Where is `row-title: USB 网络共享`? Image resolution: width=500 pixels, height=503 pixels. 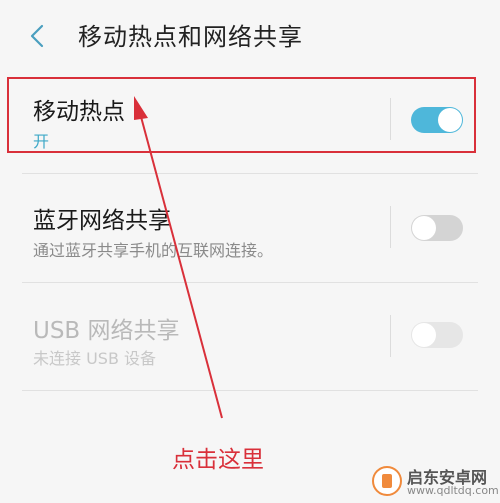
row-title: USB 网络共享 is located at coordinates (106, 331).